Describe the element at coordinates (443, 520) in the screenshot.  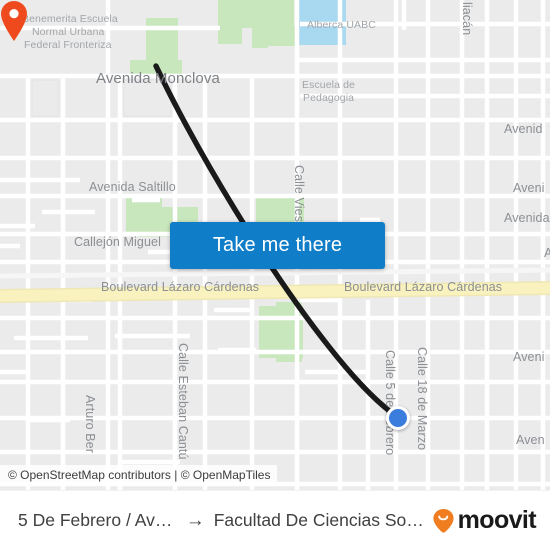
I see `moovit-pin-icon` at that location.